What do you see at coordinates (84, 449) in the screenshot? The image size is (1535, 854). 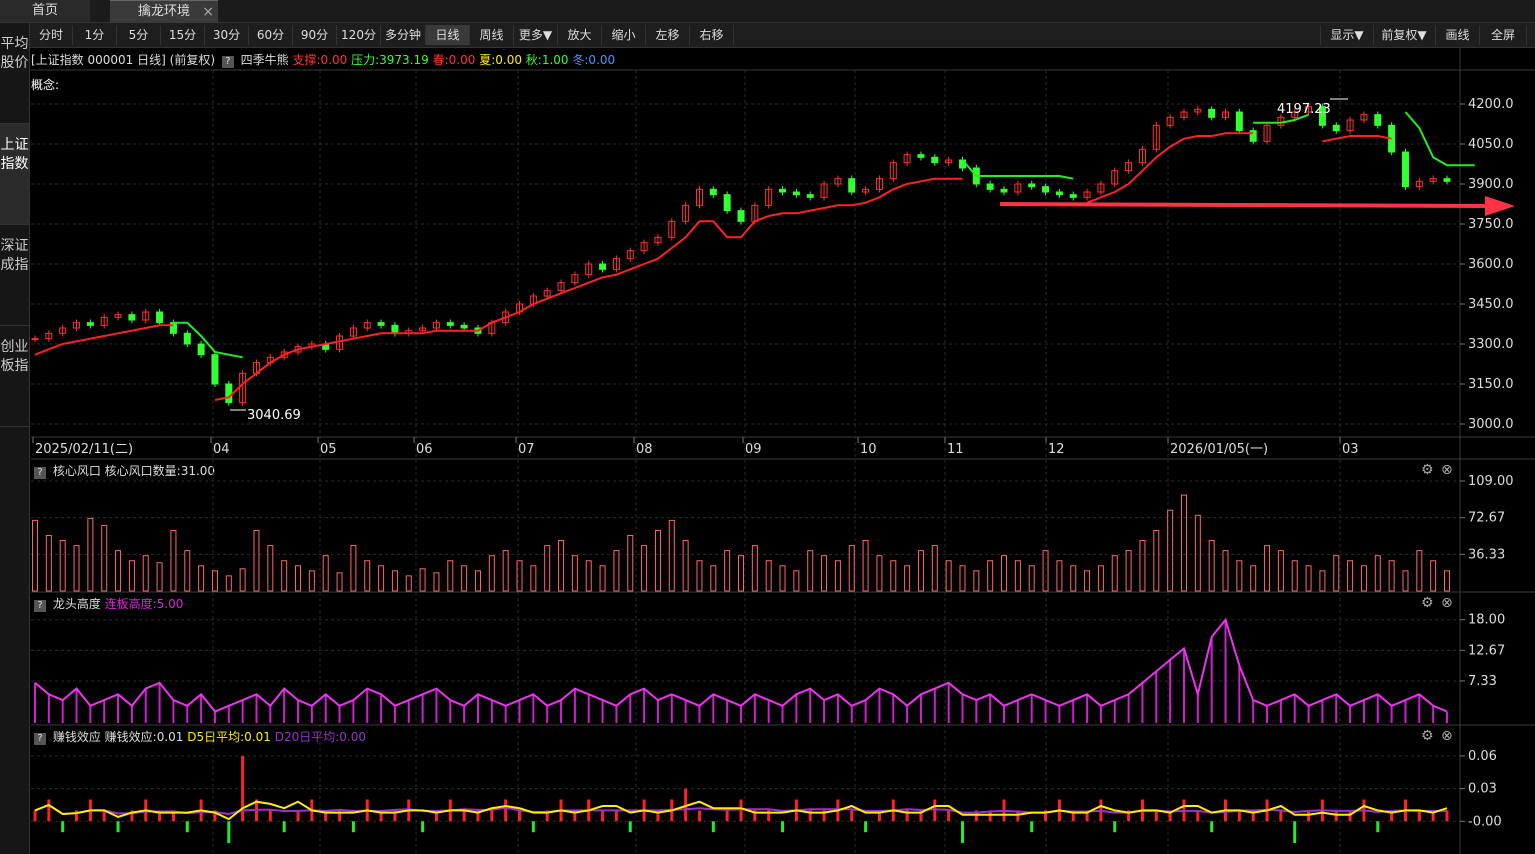 I see `x-tick-label: 2025/02/11(二)` at bounding box center [84, 449].